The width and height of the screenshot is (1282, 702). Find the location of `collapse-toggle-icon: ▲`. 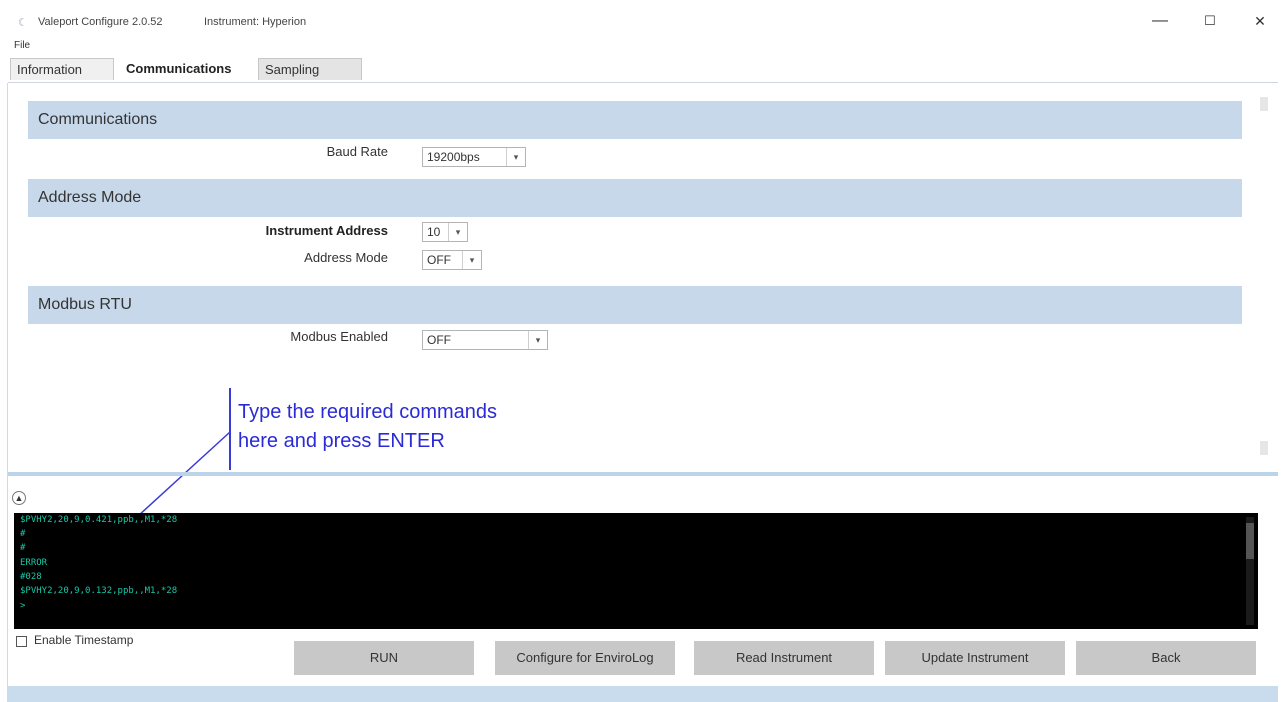

collapse-toggle-icon: ▲ is located at coordinates (19, 498).